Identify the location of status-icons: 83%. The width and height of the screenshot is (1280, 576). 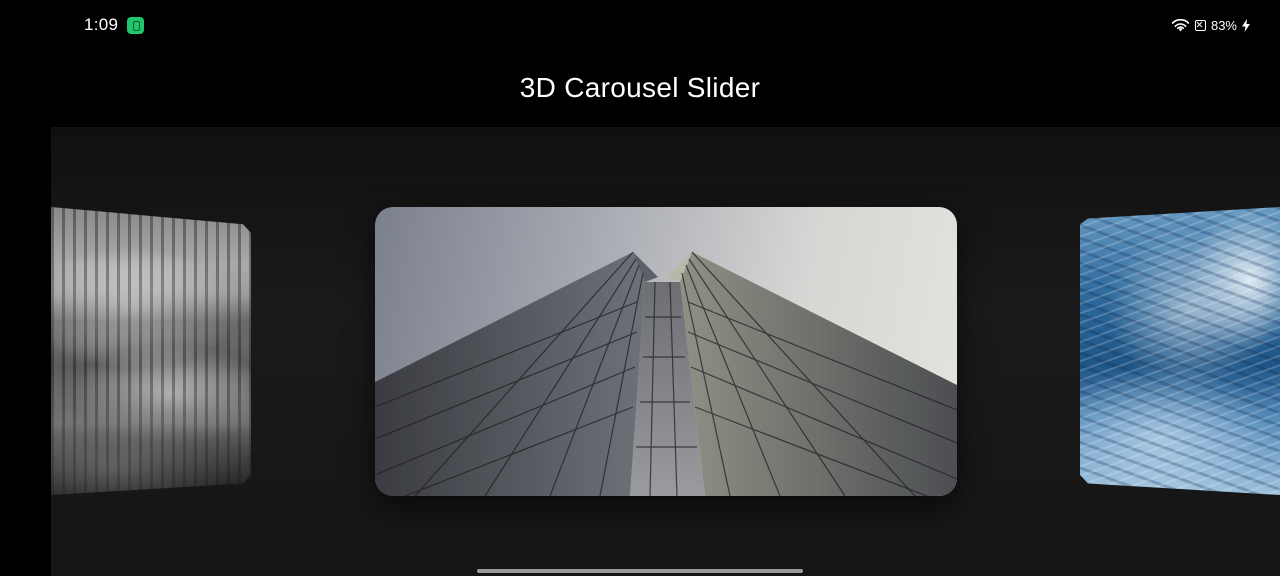
(1210, 25).